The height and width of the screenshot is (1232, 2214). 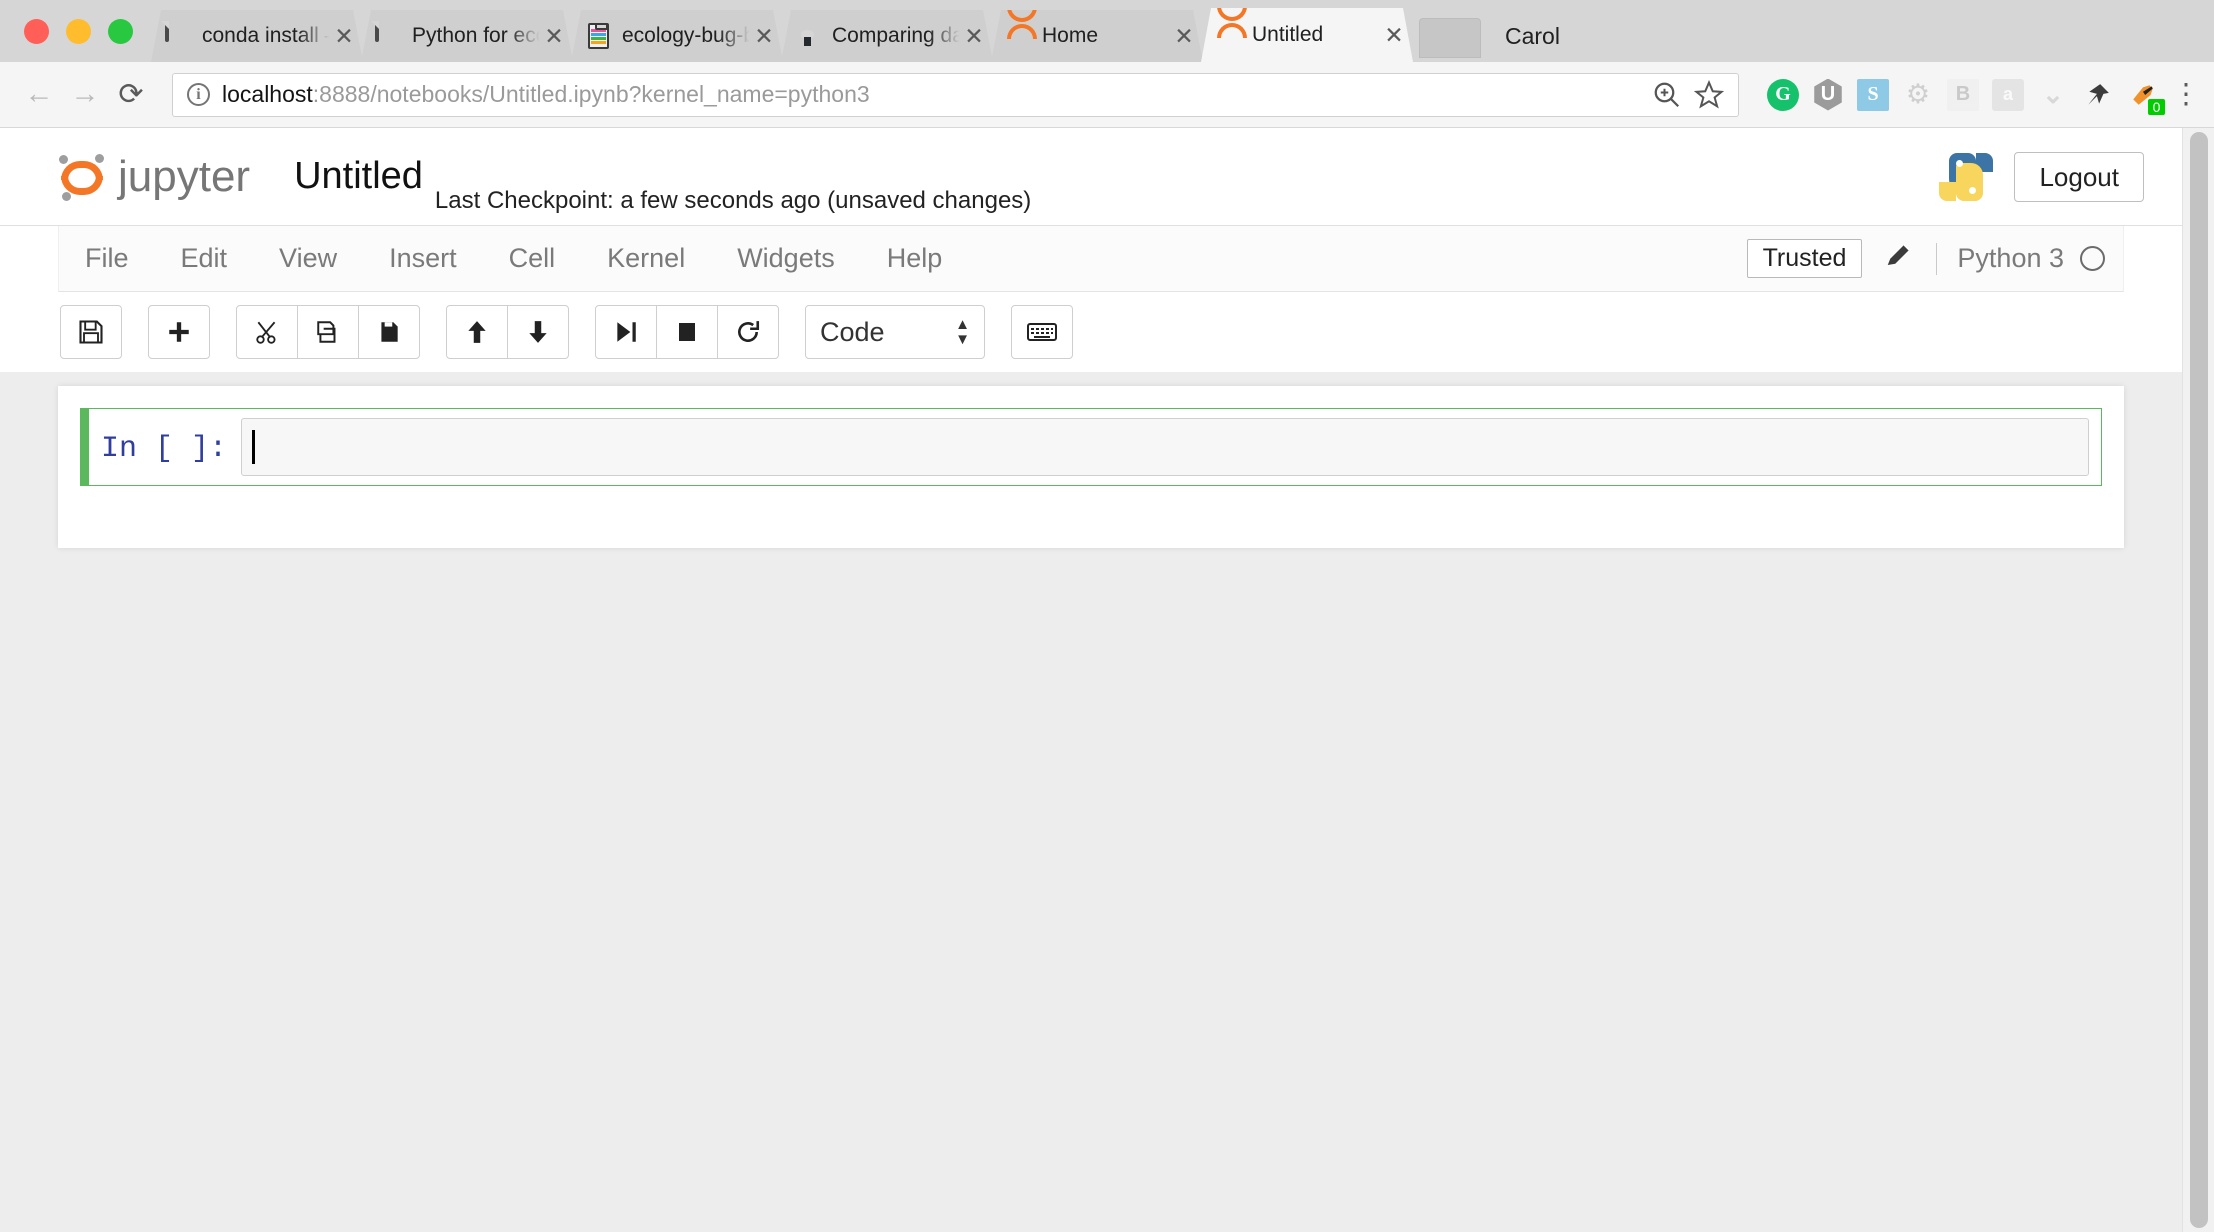 I want to click on new-tab-button, so click(x=1450, y=38).